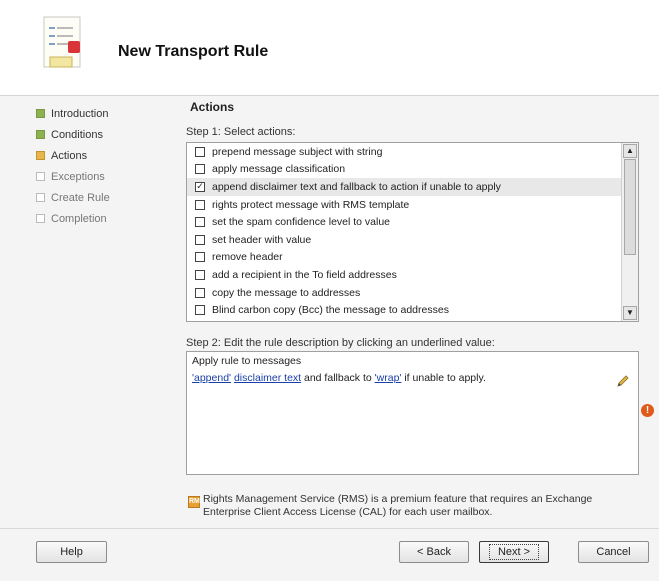  Describe the element at coordinates (412, 152) in the screenshot. I see `action-row: prepend message subject with string` at that location.